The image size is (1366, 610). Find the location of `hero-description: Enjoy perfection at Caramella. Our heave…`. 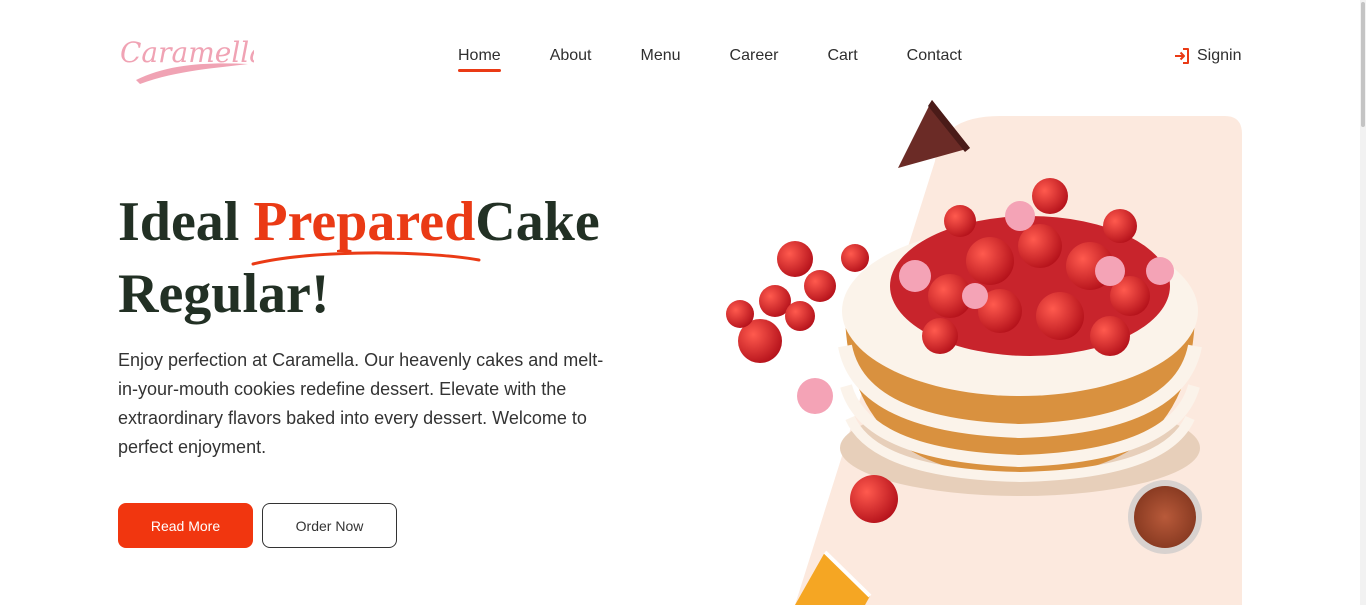

hero-description: Enjoy perfection at Caramella. Our heave… is located at coordinates (361, 403).